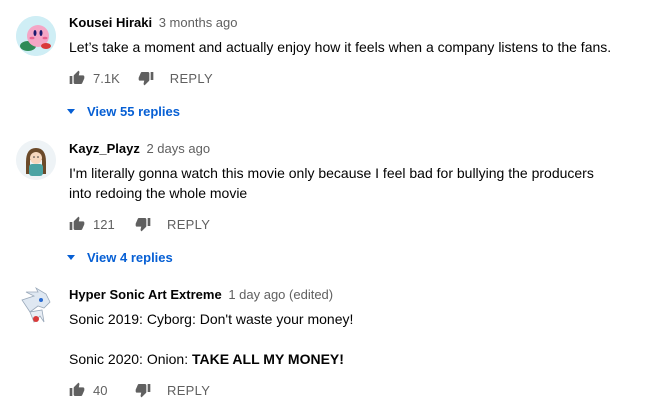  Describe the element at coordinates (104, 224) in the screenshot. I see `like-count: 121` at that location.